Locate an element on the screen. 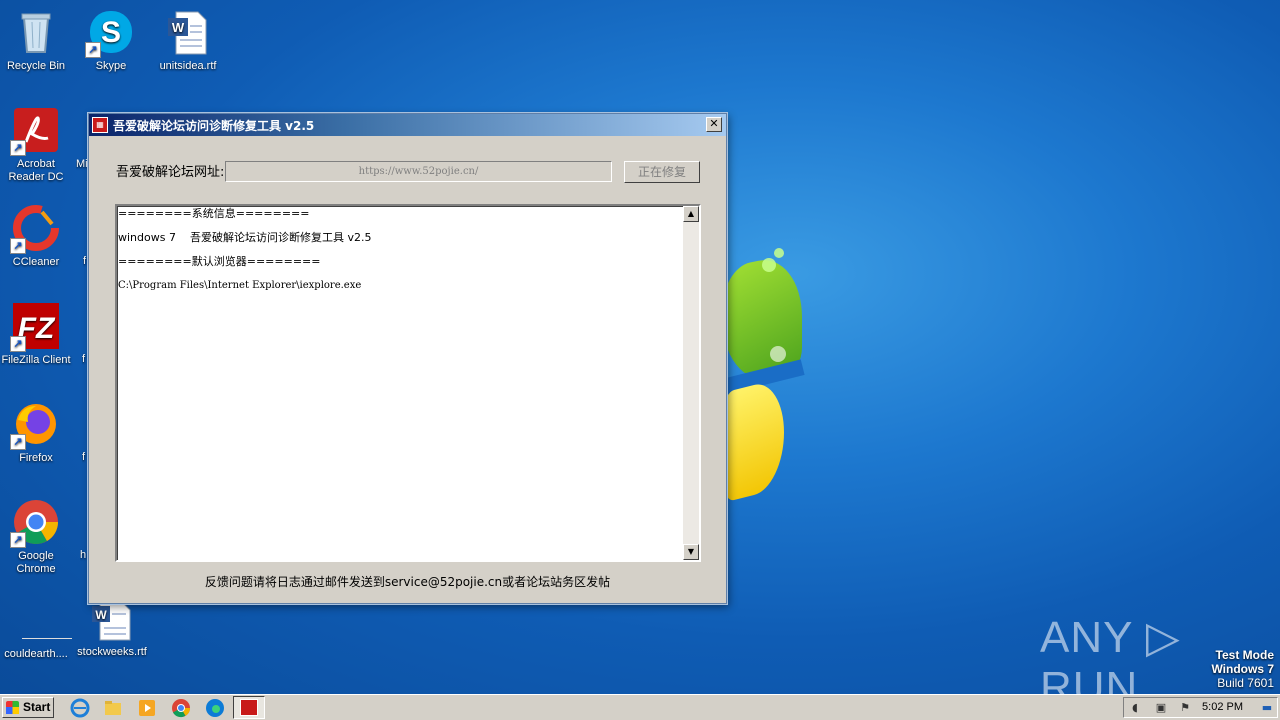 This screenshot has height=720, width=1280. explorer-icon is located at coordinates (113, 708).